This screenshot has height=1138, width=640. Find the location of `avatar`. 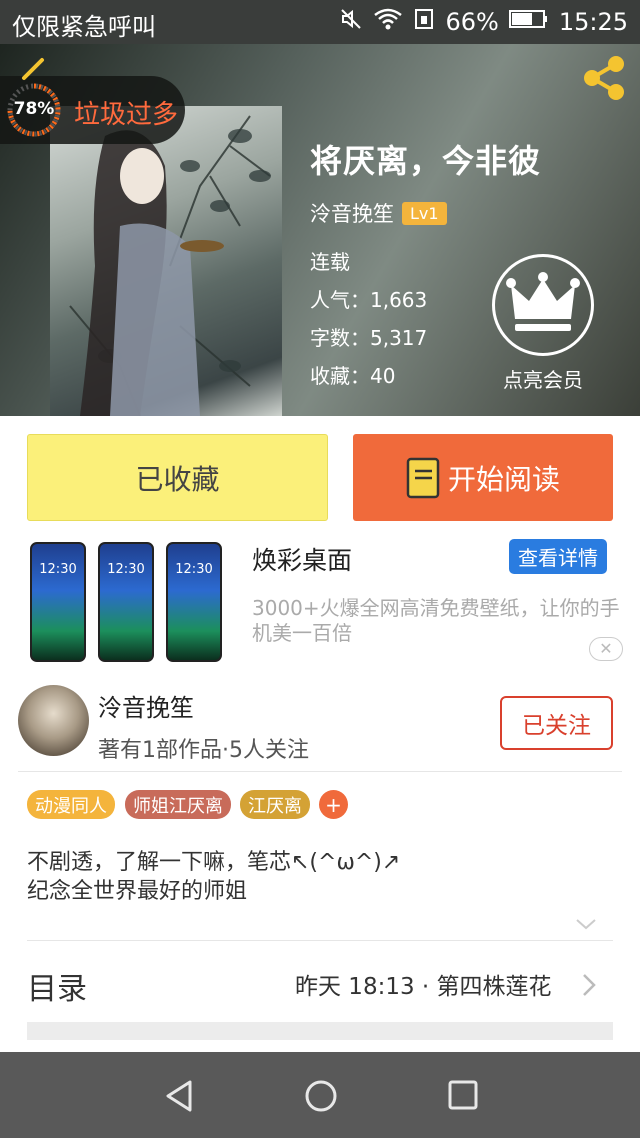

avatar is located at coordinates (53, 720).